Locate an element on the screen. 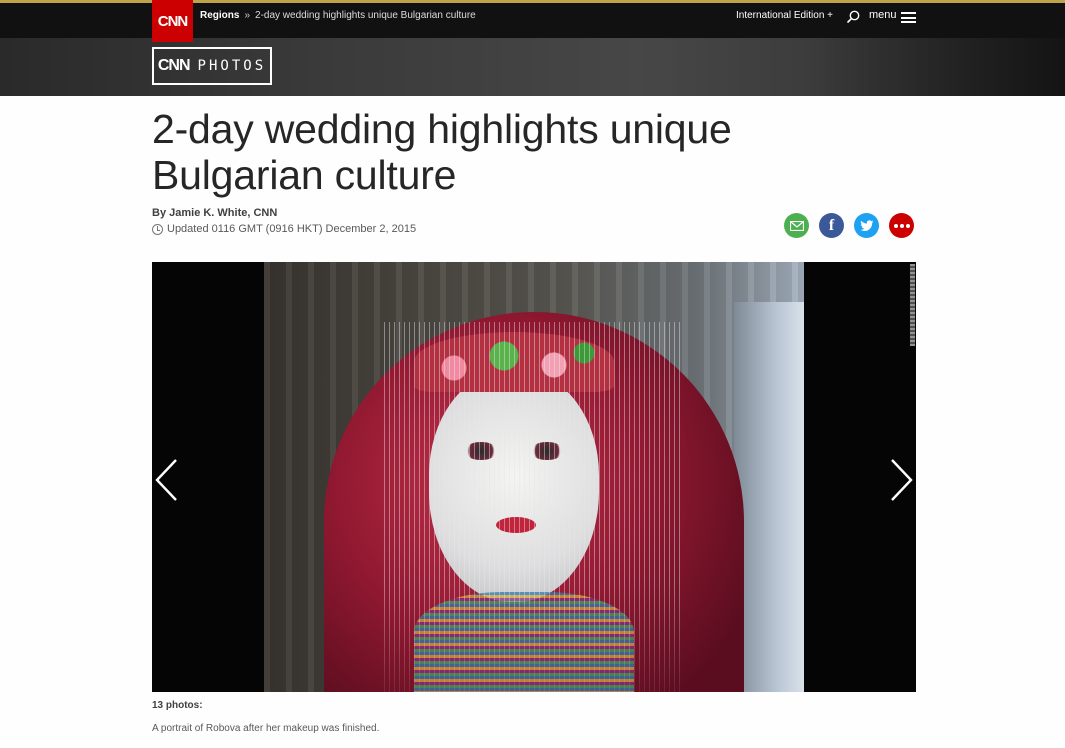  twitter-icon is located at coordinates (866, 225).